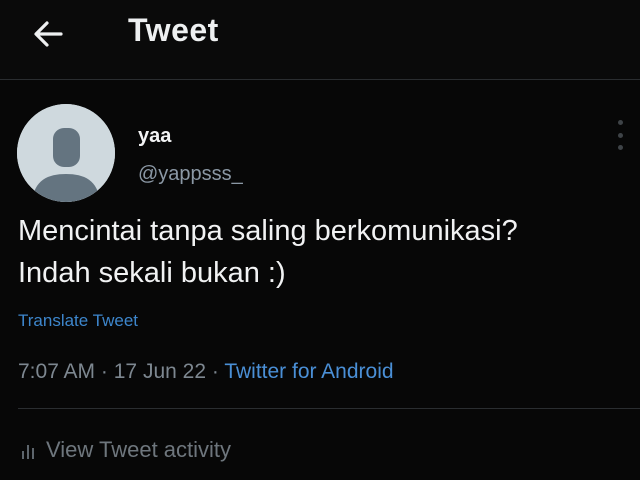 Image resolution: width=640 pixels, height=480 pixels. What do you see at coordinates (308, 371) in the screenshot?
I see `tweet-source-link: Twitter for Android` at bounding box center [308, 371].